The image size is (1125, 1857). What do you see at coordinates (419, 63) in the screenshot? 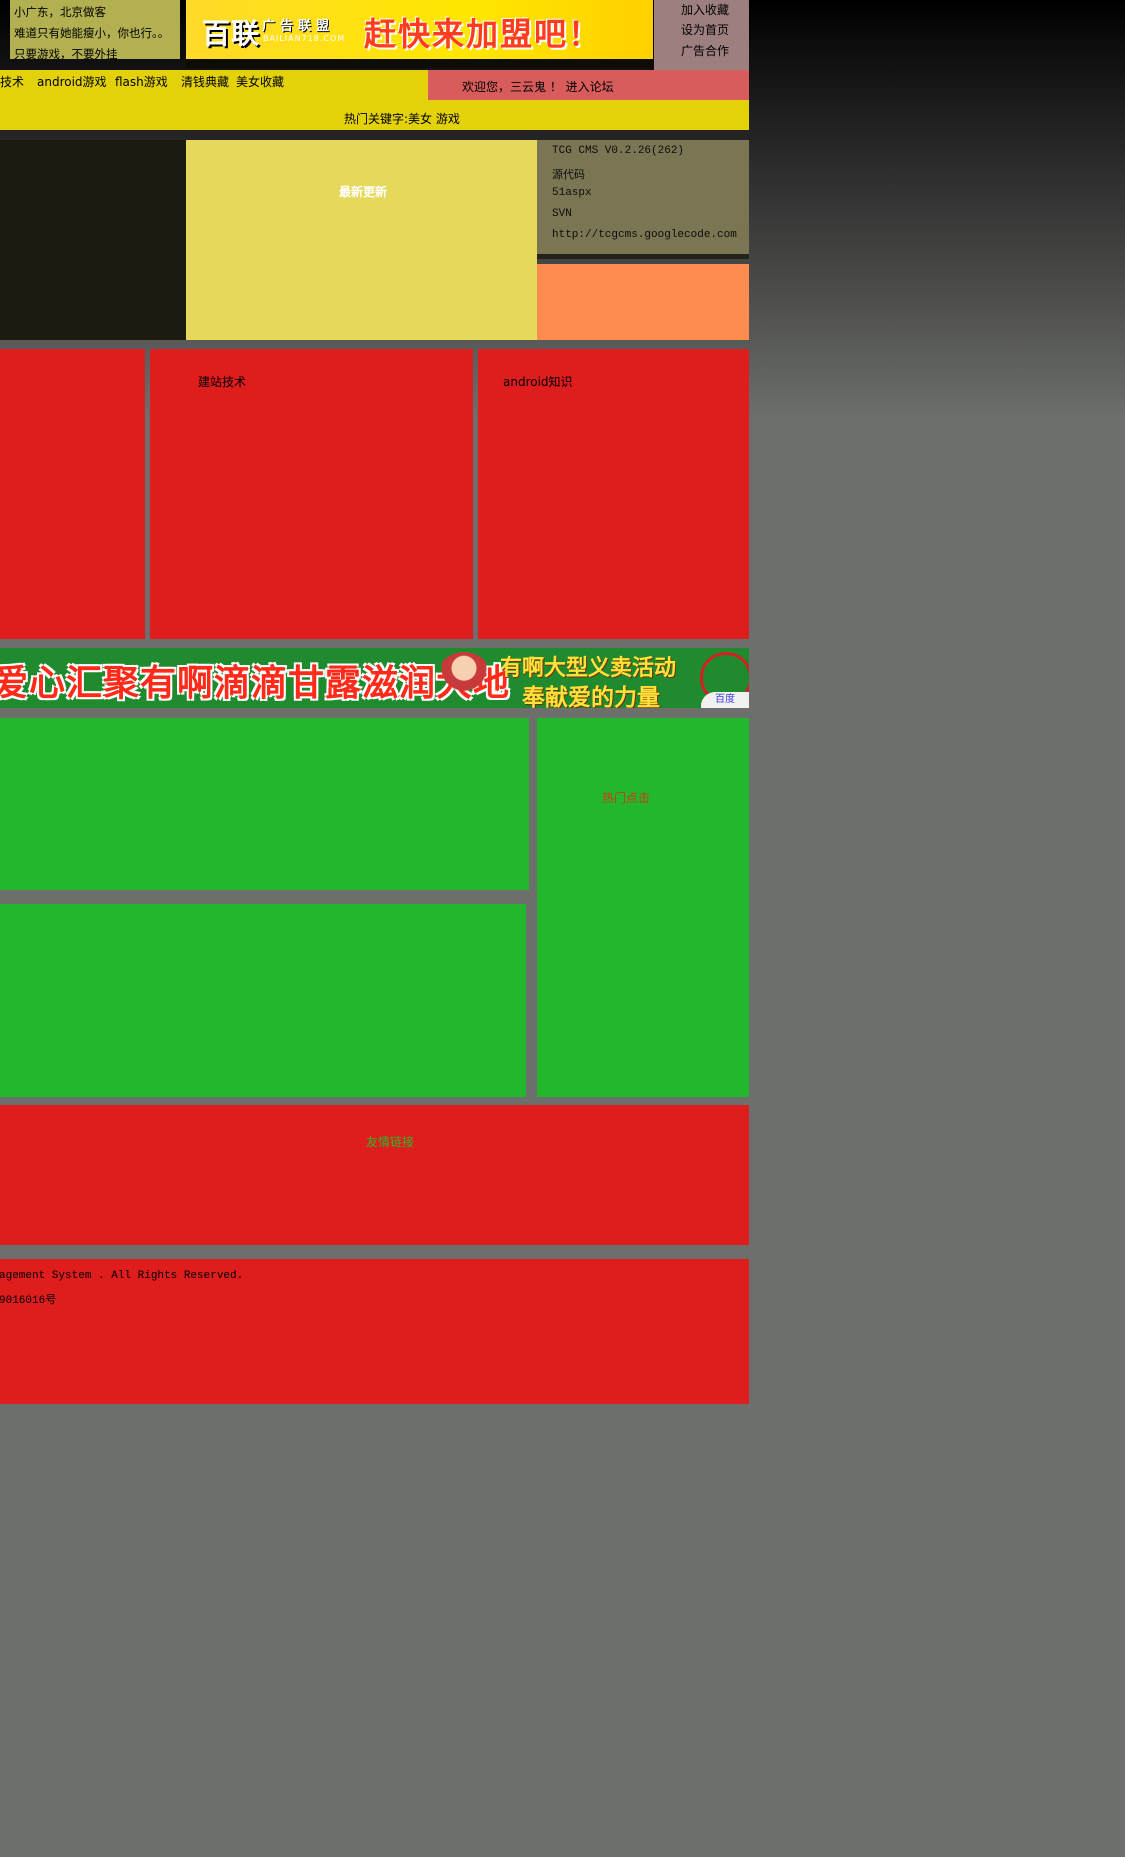
I see `banner-bottom-strip` at bounding box center [419, 63].